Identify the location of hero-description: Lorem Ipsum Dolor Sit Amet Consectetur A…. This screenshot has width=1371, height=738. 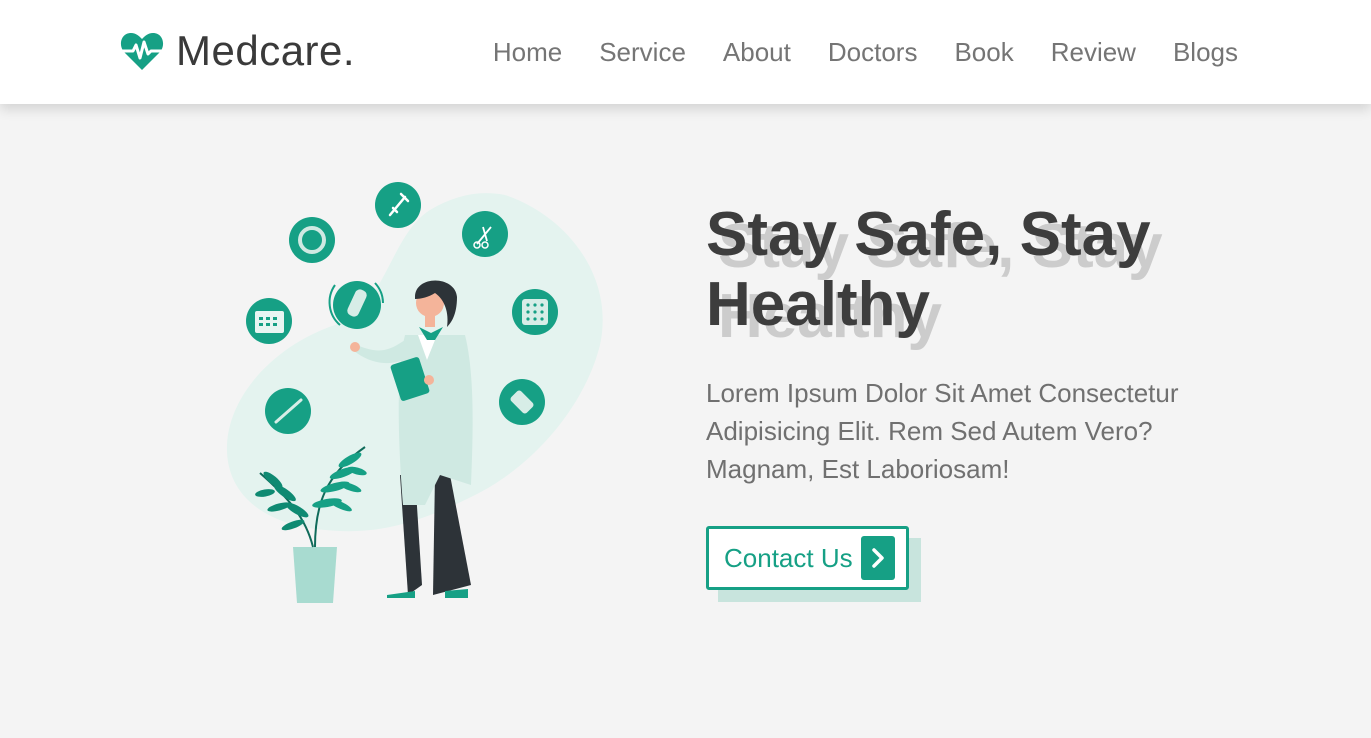
(942, 431).